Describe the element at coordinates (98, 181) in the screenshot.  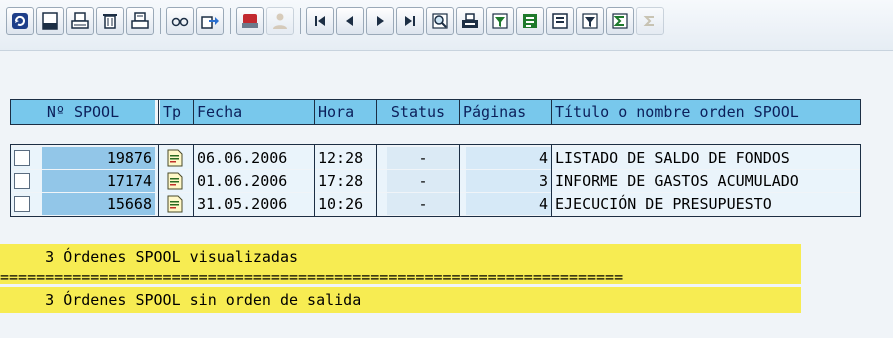
I see `spool-number-cell: 17174` at that location.